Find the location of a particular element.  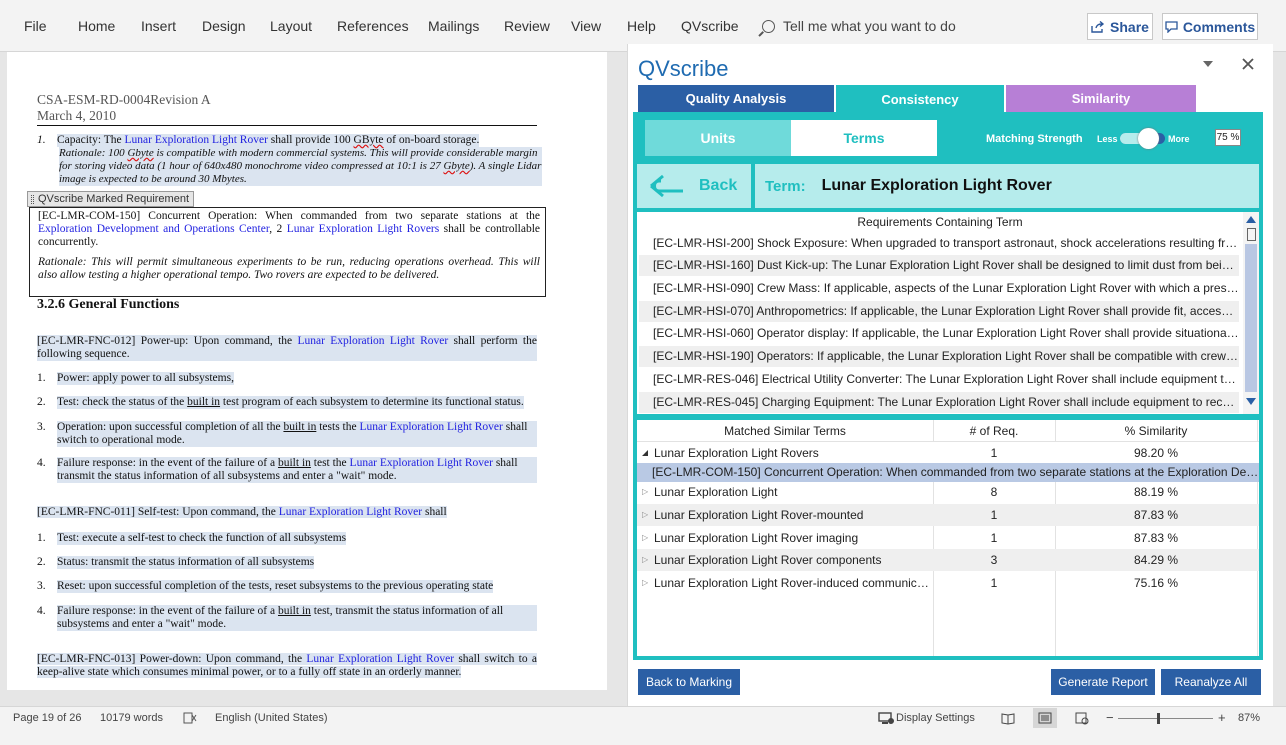

comments-button: Comments is located at coordinates (1210, 26).